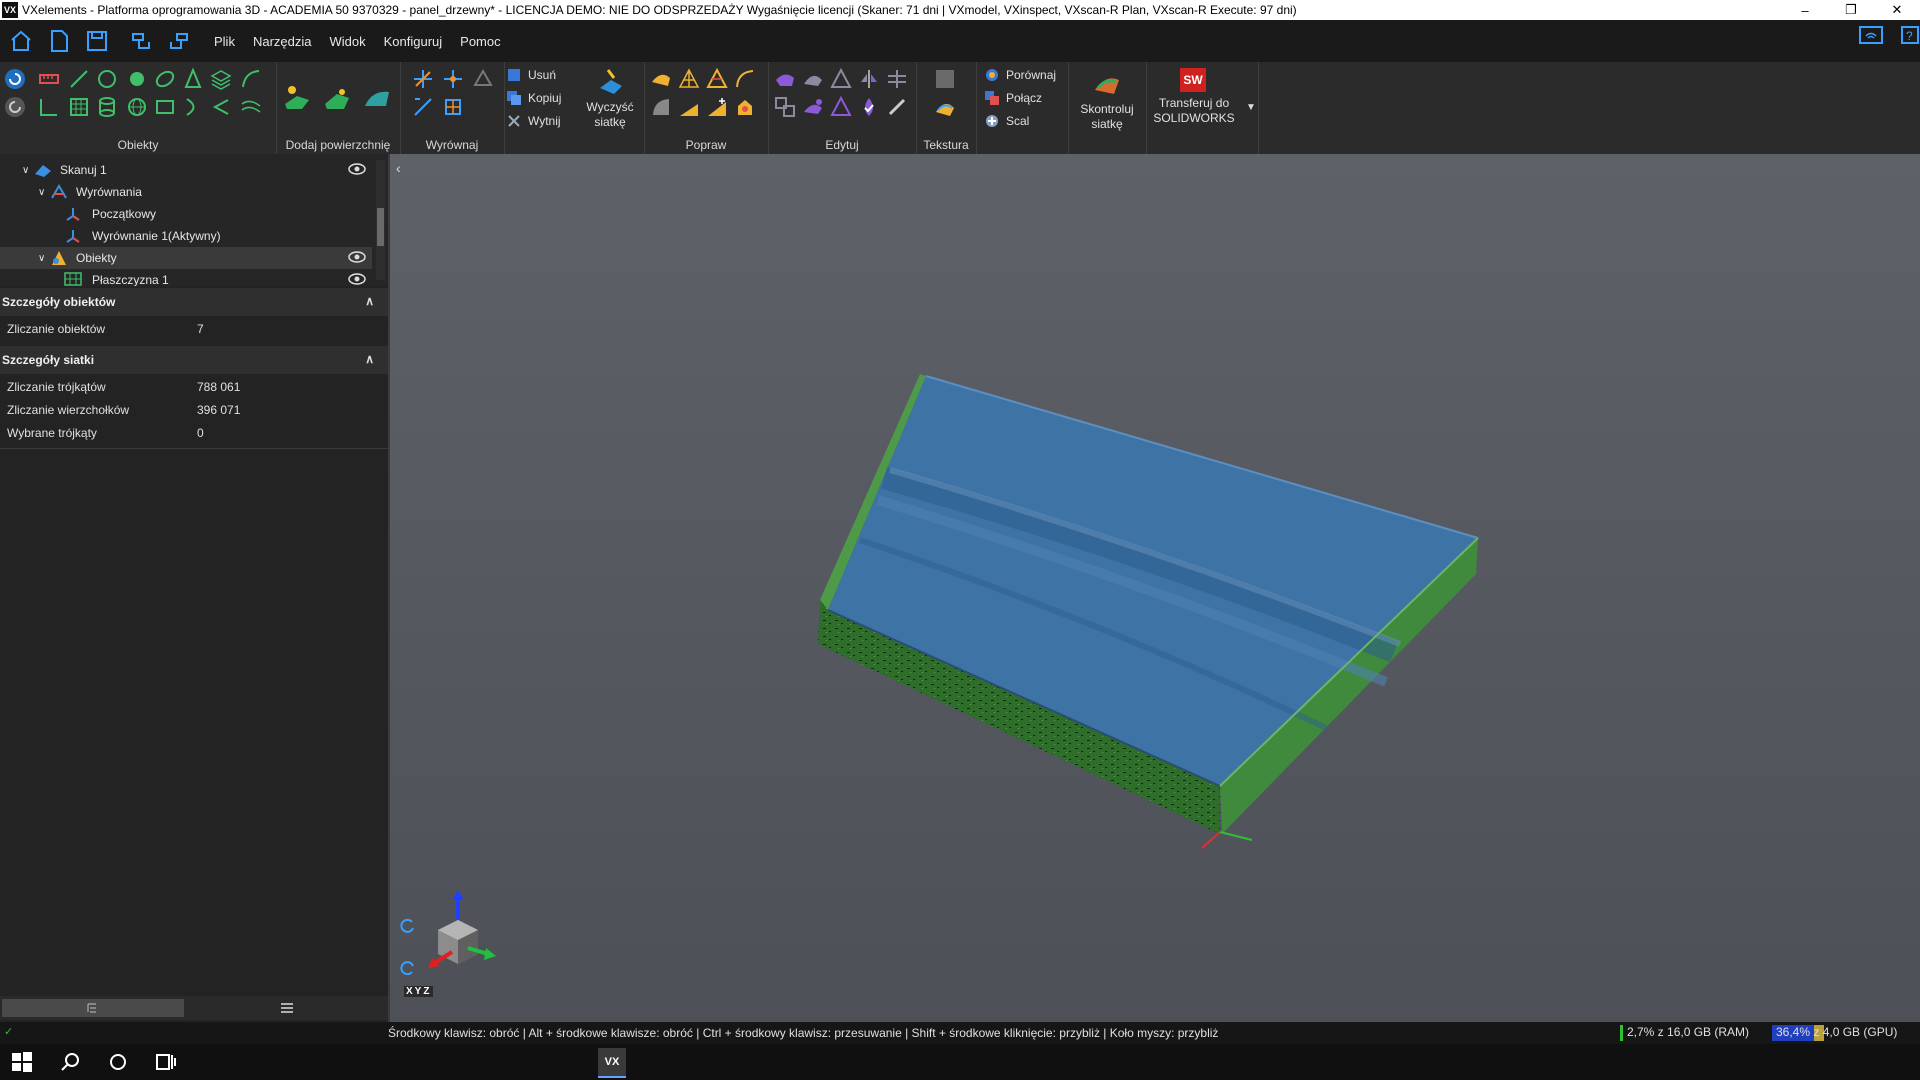  What do you see at coordinates (22, 1062) in the screenshot?
I see `windows-start-icon` at bounding box center [22, 1062].